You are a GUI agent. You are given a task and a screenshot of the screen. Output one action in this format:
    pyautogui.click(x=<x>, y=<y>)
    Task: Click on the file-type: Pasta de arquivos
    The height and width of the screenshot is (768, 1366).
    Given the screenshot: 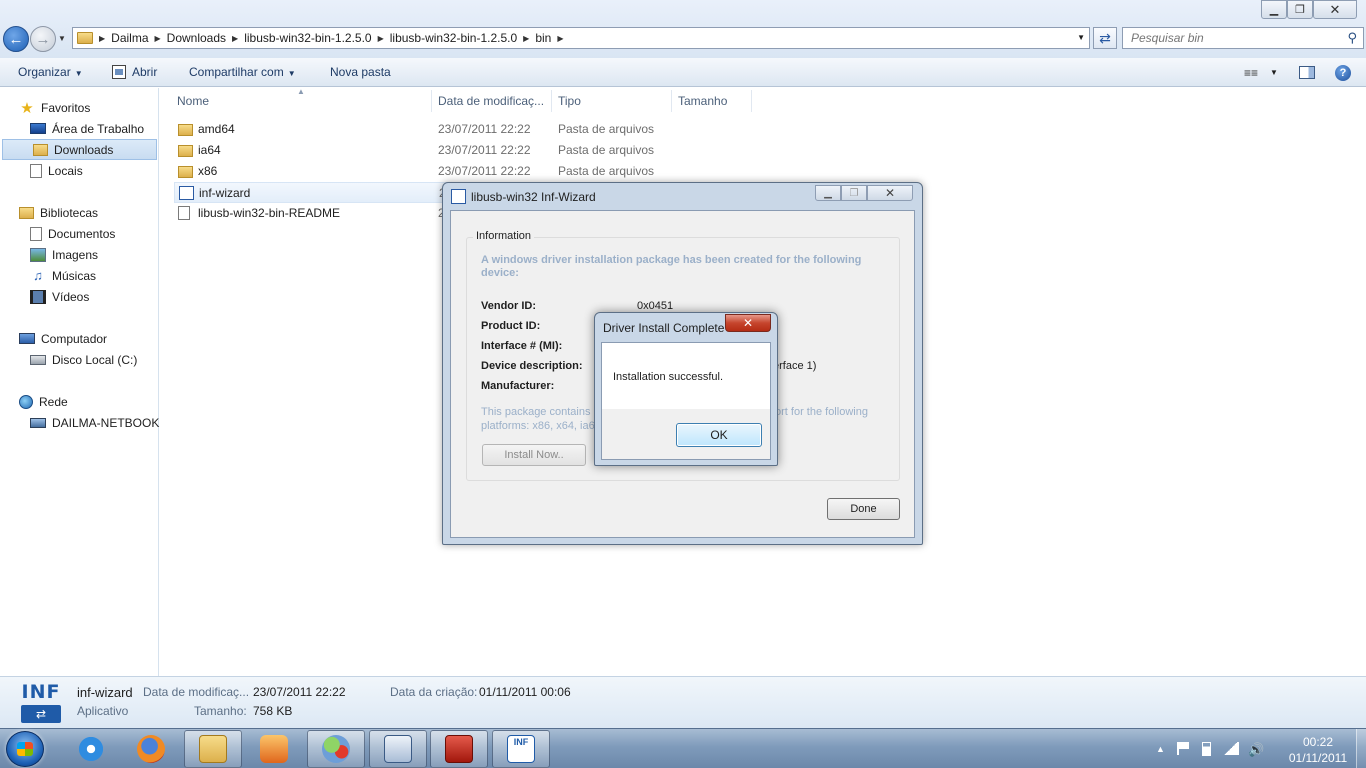 What is the action you would take?
    pyautogui.click(x=606, y=129)
    